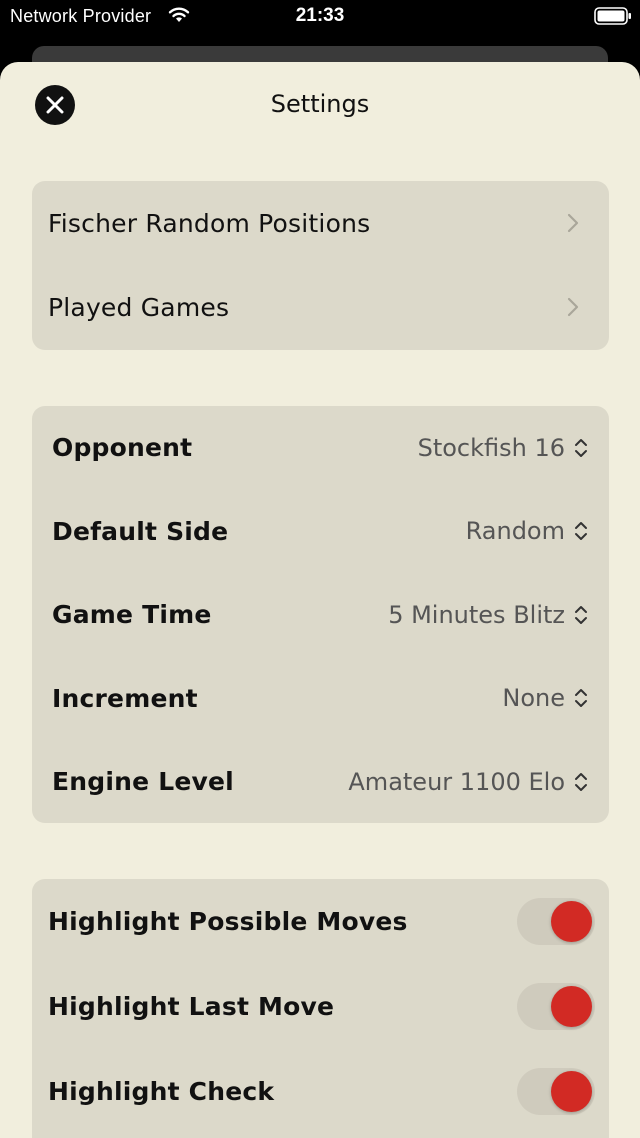 The image size is (640, 1138). I want to click on picker-label: Opponent, so click(122, 448).